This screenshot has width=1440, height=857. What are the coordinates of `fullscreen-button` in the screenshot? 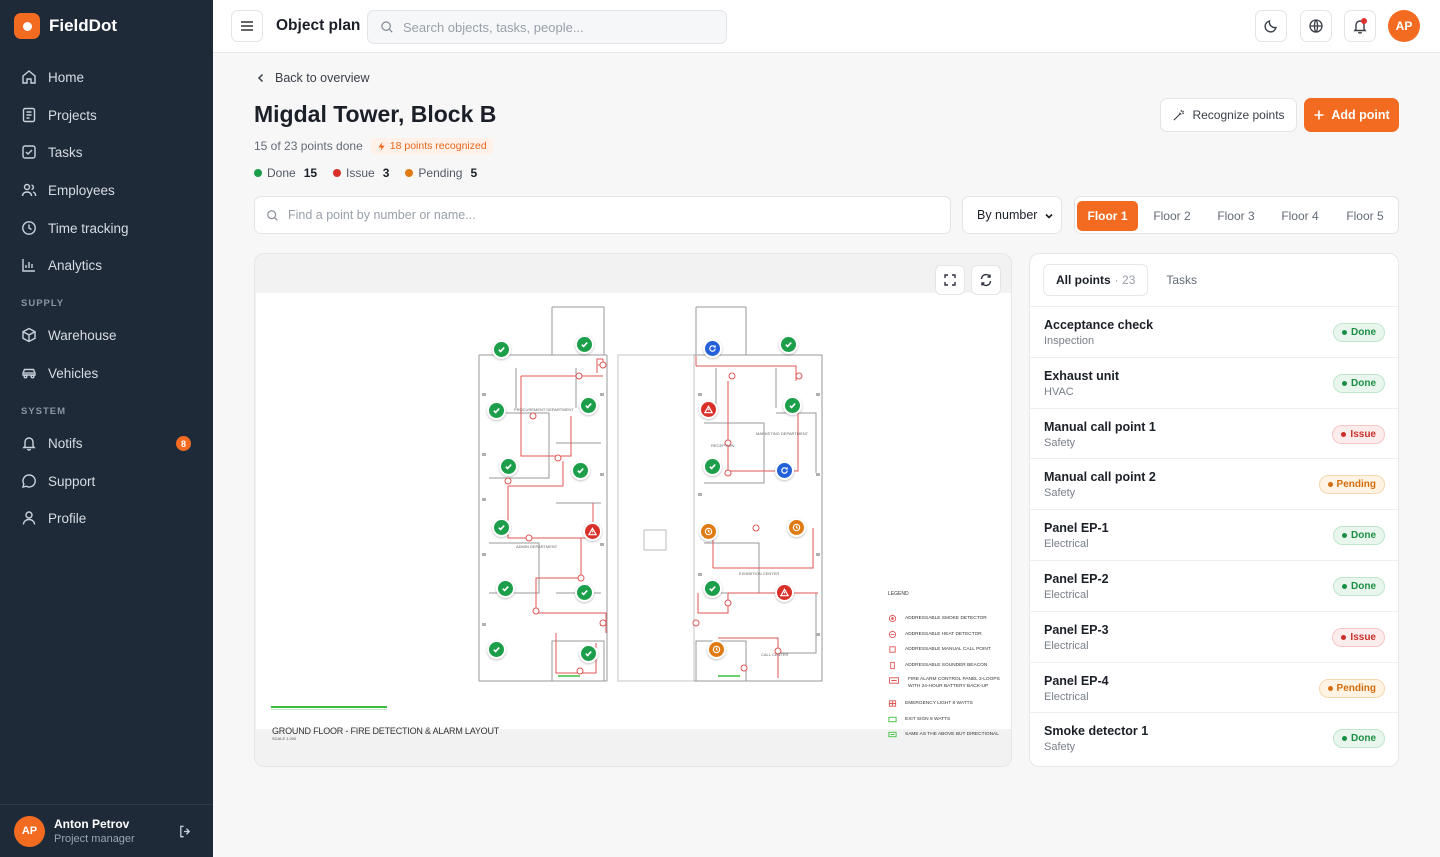 It's located at (950, 280).